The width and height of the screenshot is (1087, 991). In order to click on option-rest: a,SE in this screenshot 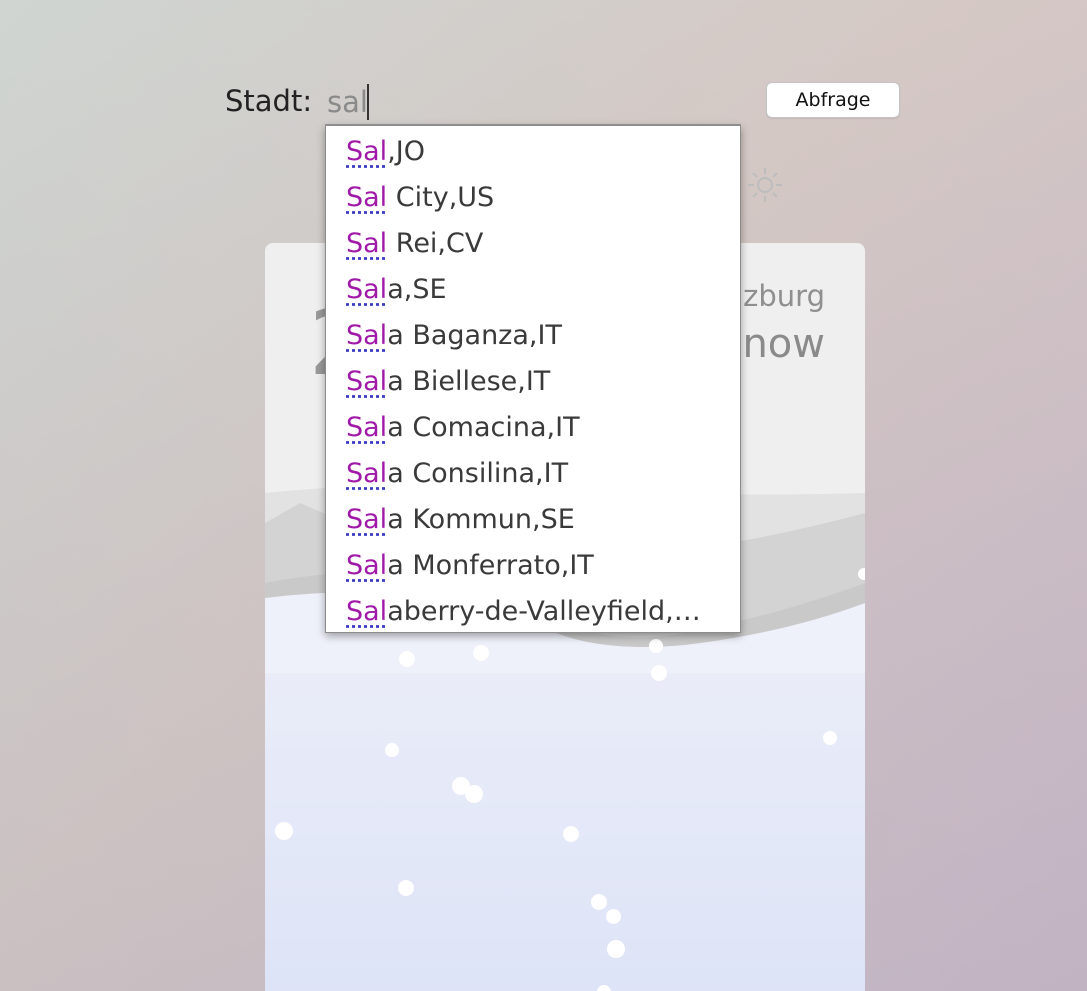, I will do `click(416, 289)`.